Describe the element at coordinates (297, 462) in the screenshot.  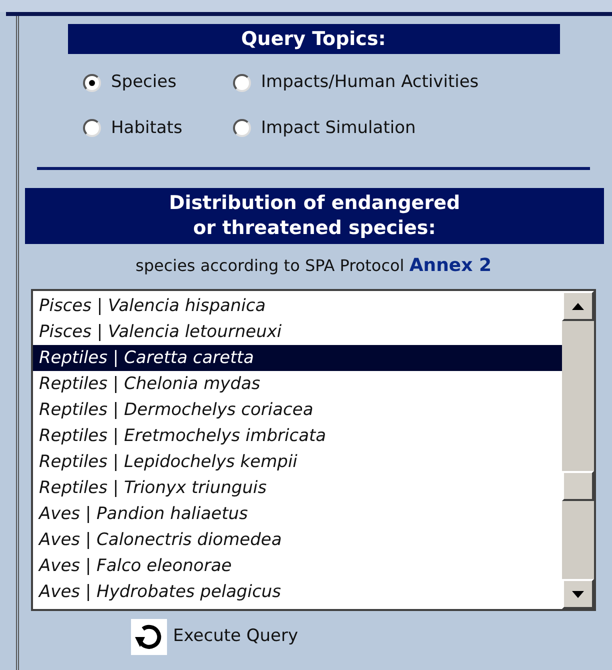
I see `species-option: Reptiles | Lepidochelys kempii` at that location.